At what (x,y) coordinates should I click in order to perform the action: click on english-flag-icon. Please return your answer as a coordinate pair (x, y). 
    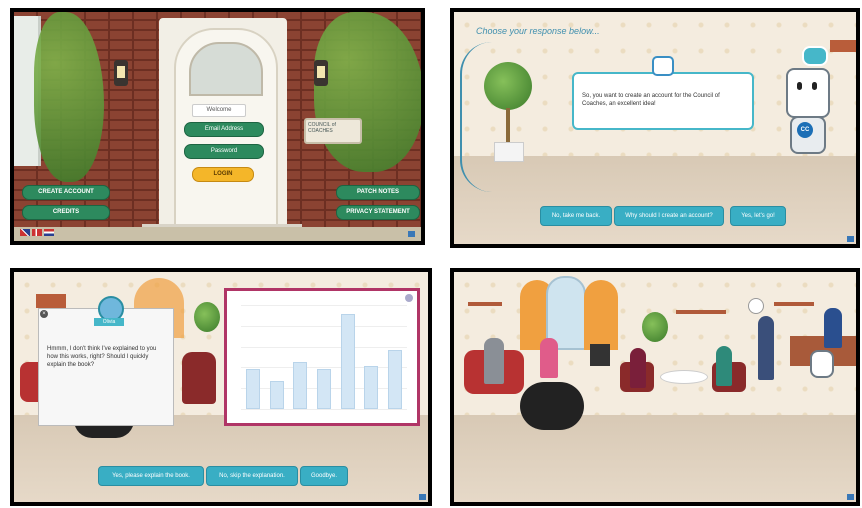
    Looking at the image, I should click on (25, 232).